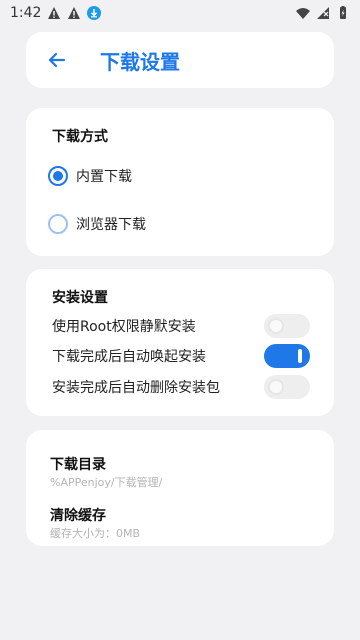  What do you see at coordinates (104, 177) in the screenshot?
I see `radio-label: 内置下载` at bounding box center [104, 177].